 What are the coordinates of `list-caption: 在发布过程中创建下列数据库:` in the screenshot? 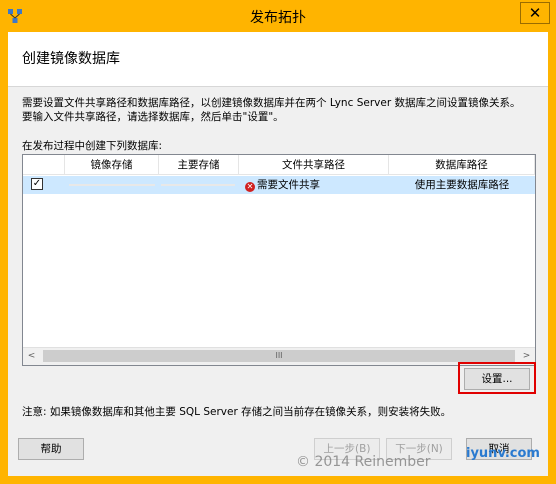 It's located at (92, 146).